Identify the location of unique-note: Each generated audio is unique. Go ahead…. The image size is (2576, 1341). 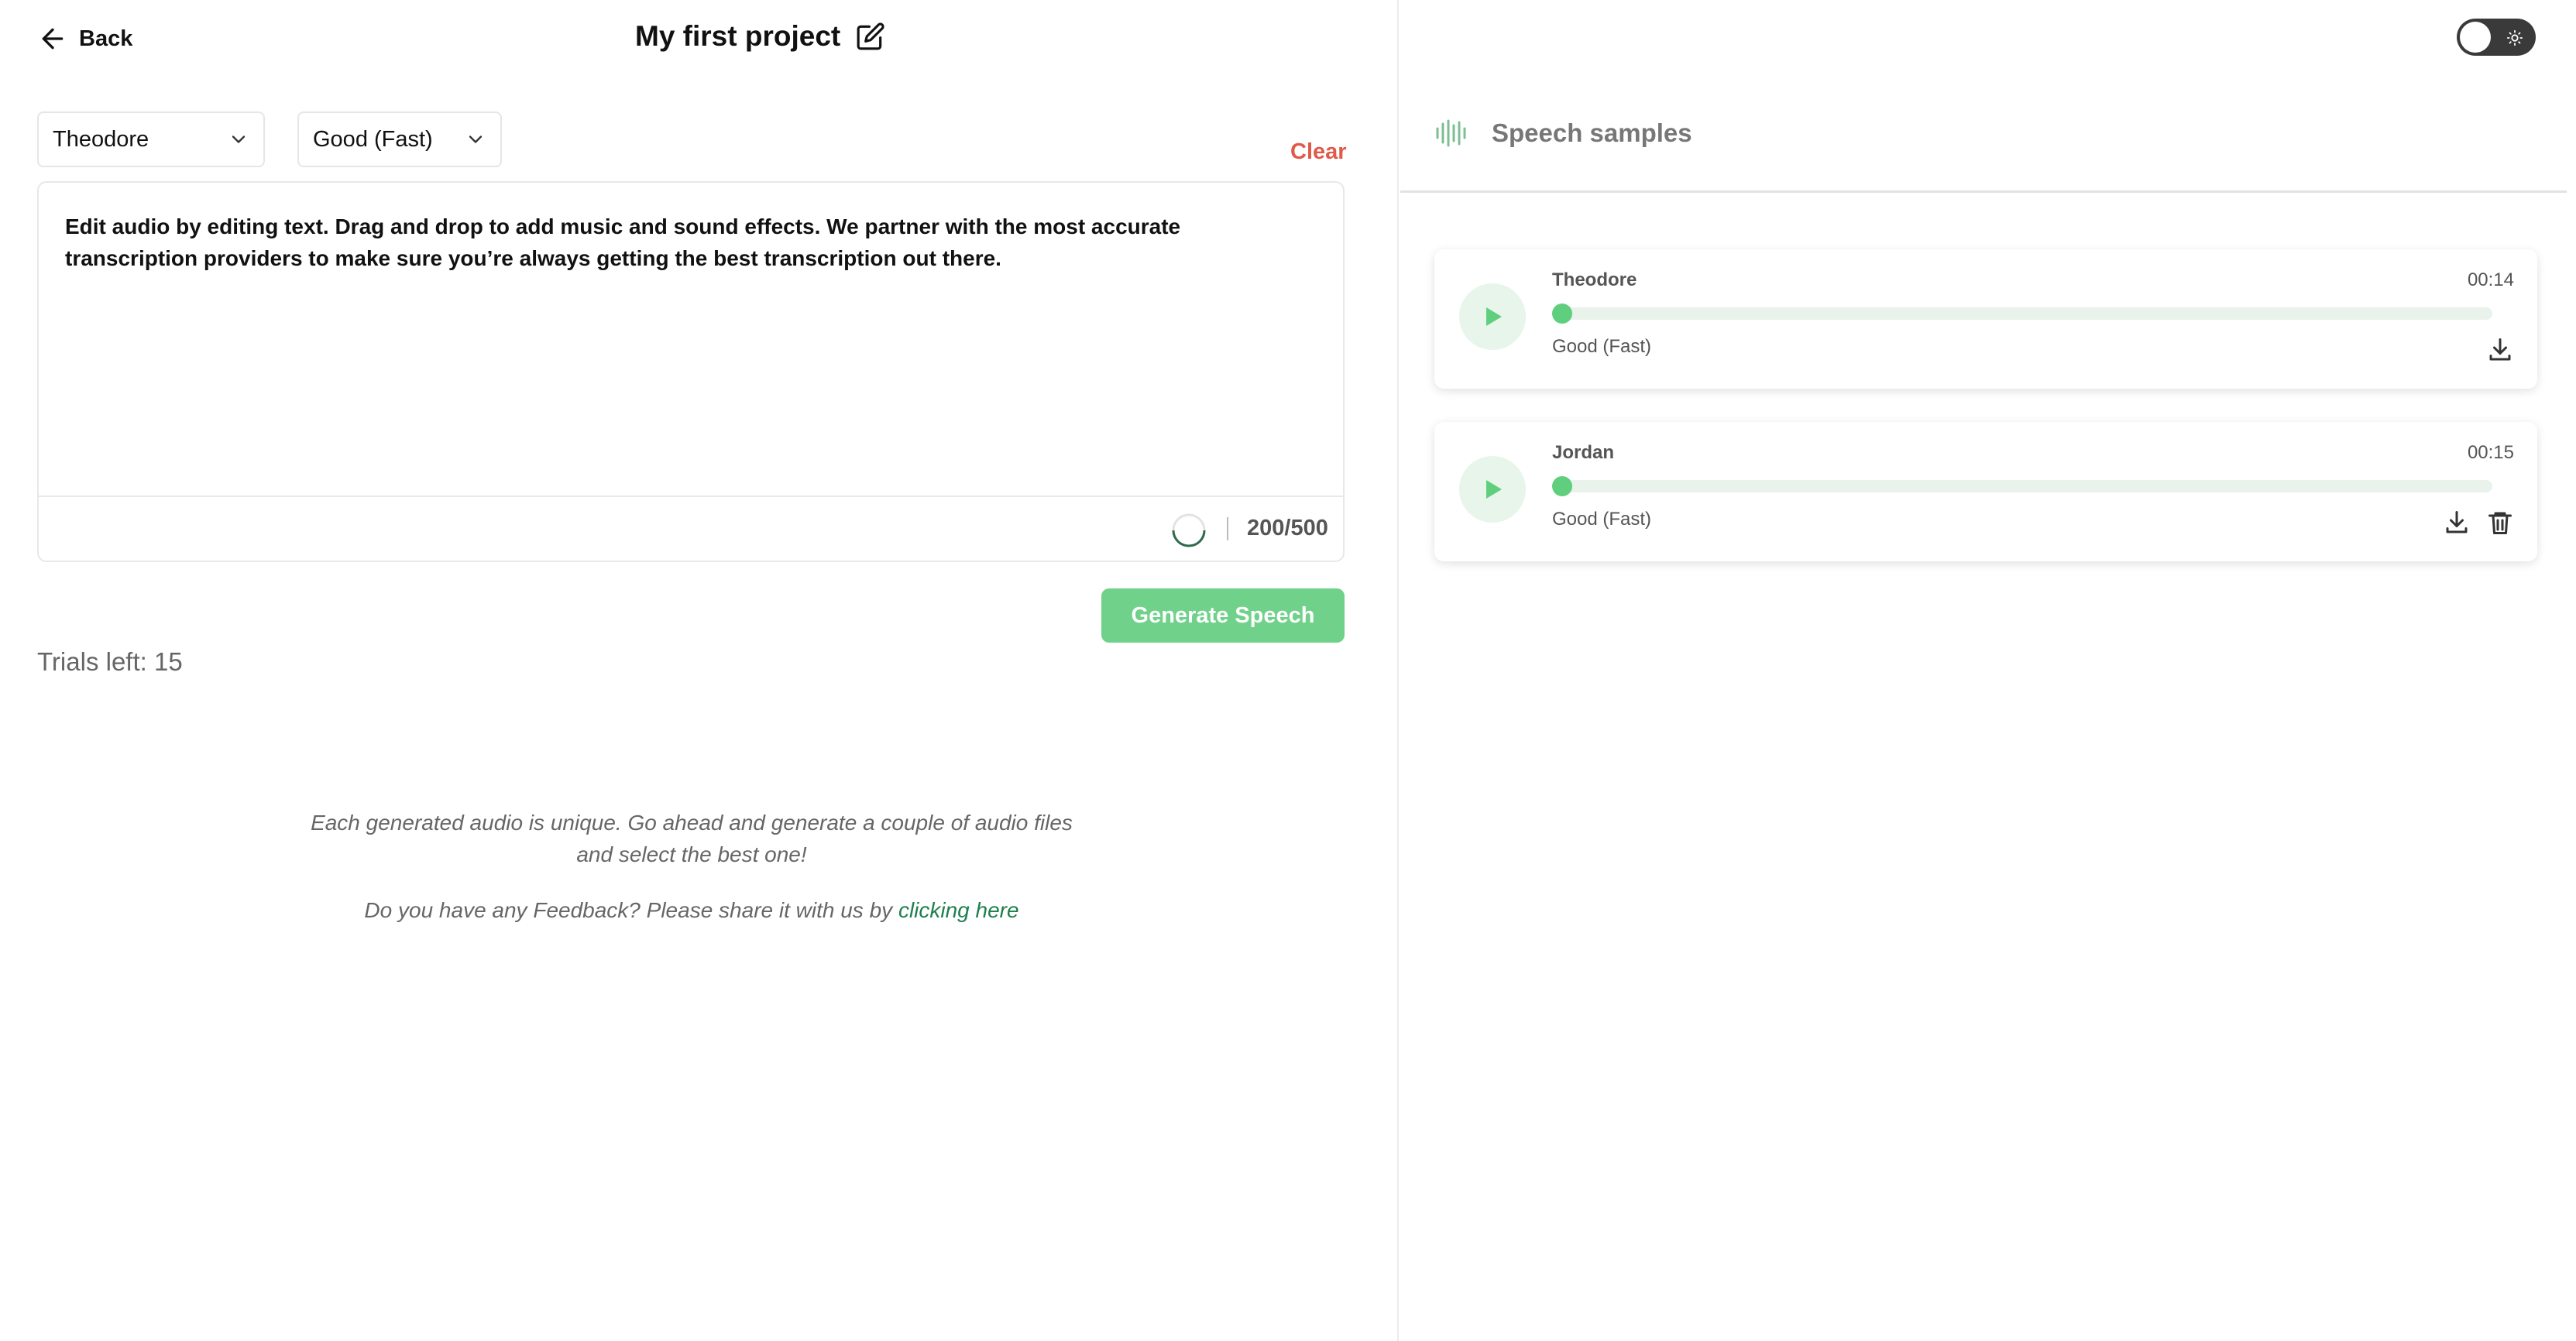
(691, 839).